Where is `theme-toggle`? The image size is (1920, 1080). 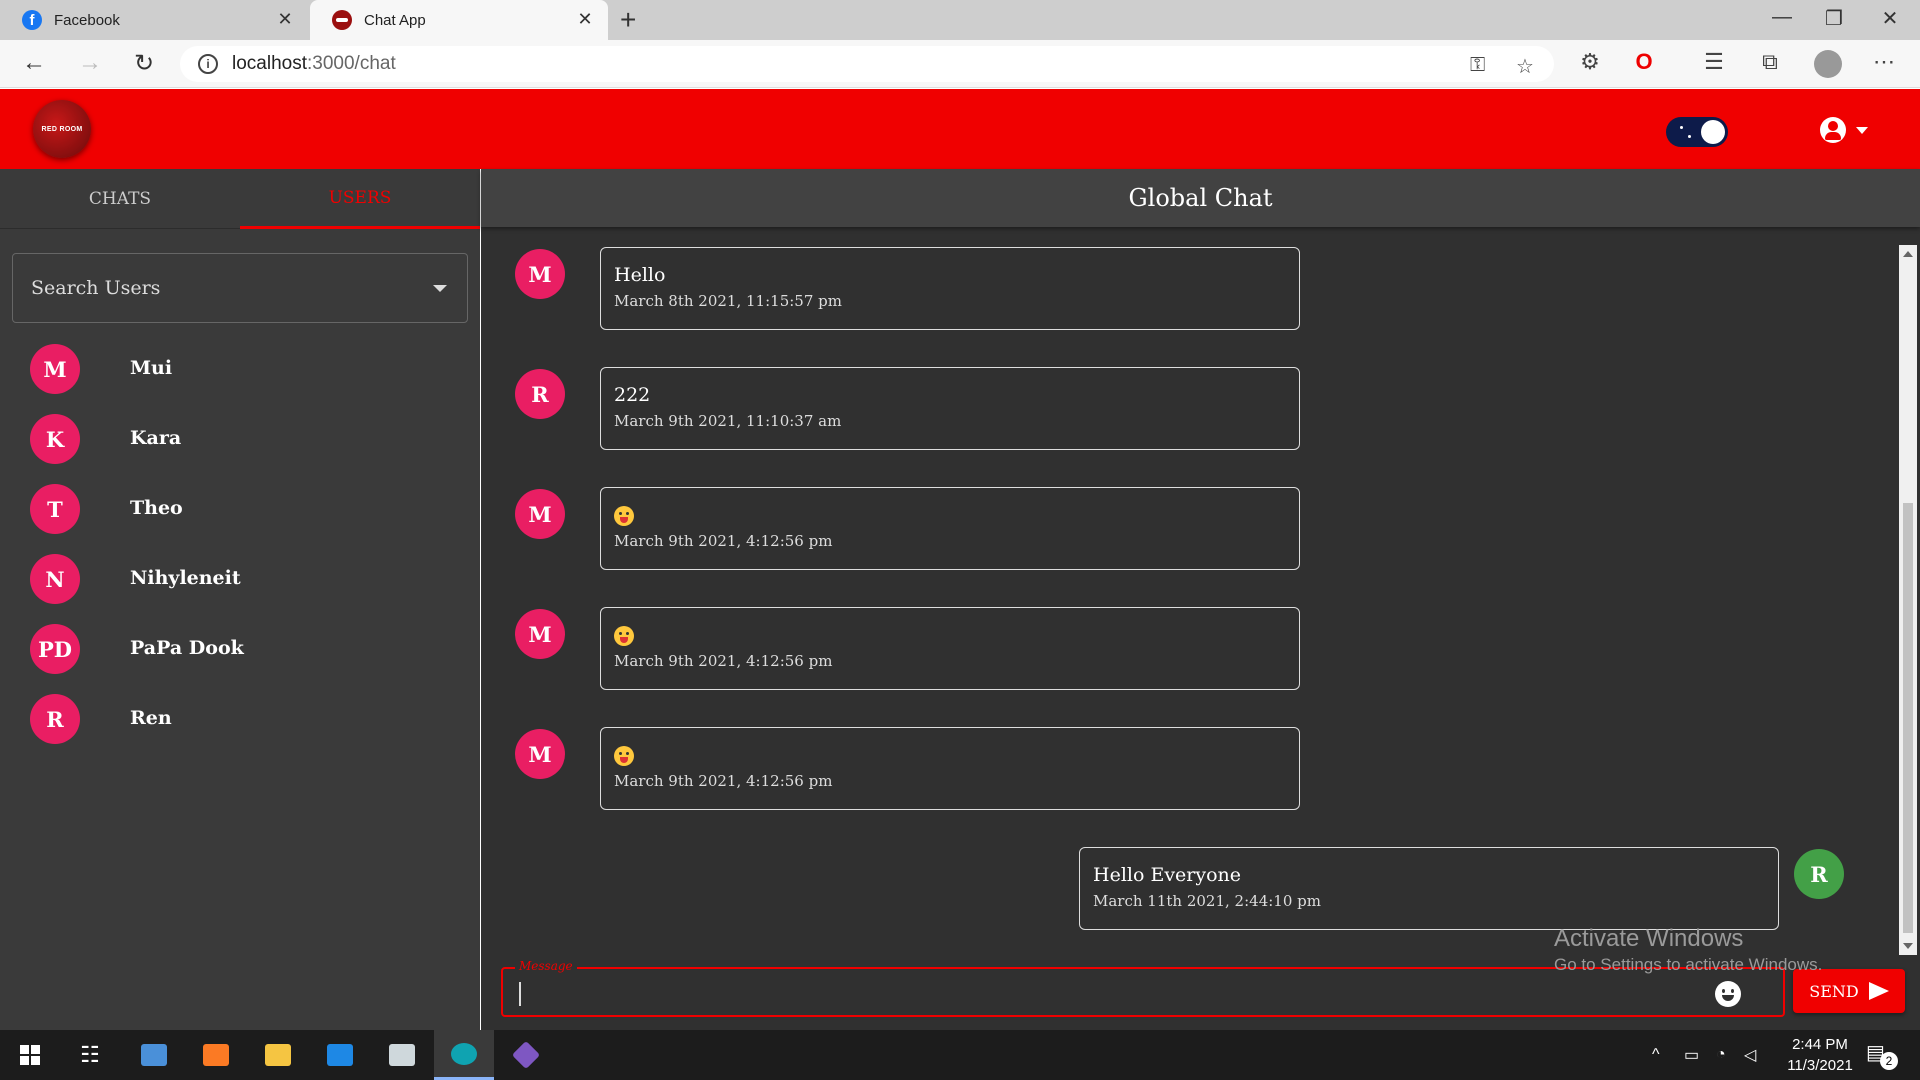 theme-toggle is located at coordinates (1697, 132).